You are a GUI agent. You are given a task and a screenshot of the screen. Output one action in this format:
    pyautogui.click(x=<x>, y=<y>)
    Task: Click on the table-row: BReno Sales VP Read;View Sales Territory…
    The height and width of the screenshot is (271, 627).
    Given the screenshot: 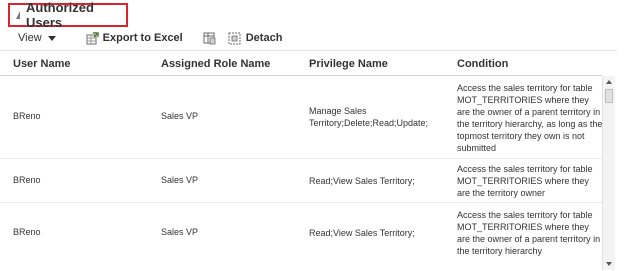 What is the action you would take?
    pyautogui.click(x=301, y=180)
    